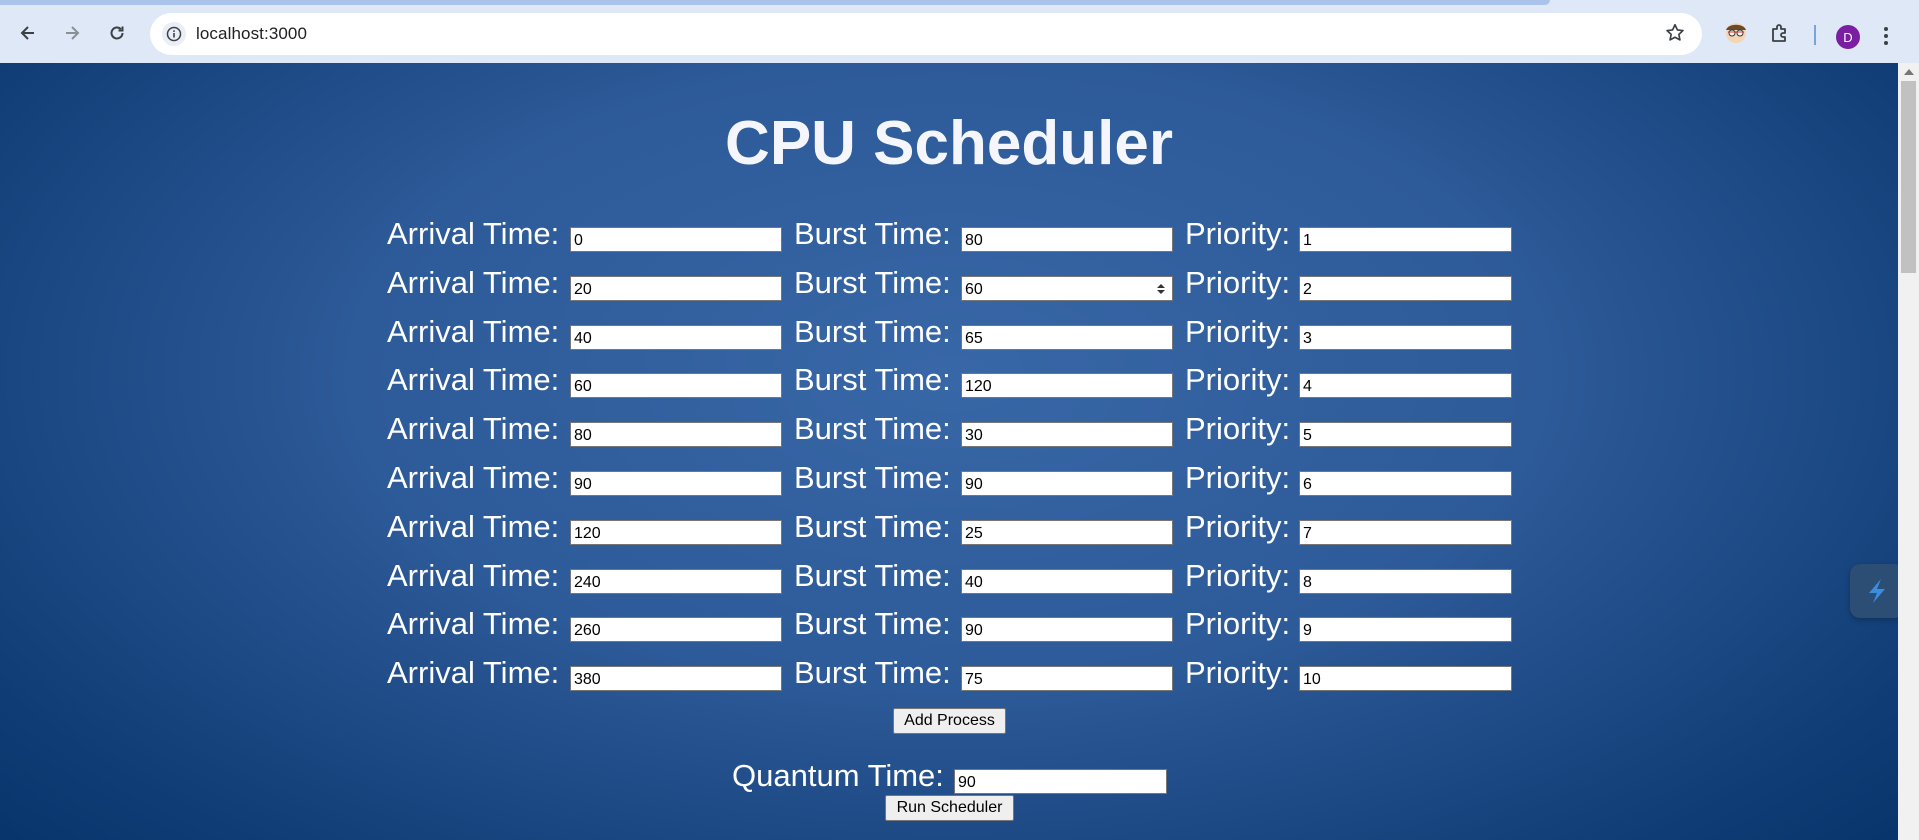 This screenshot has width=1919, height=840. I want to click on number-spinner-icon, so click(1161, 289).